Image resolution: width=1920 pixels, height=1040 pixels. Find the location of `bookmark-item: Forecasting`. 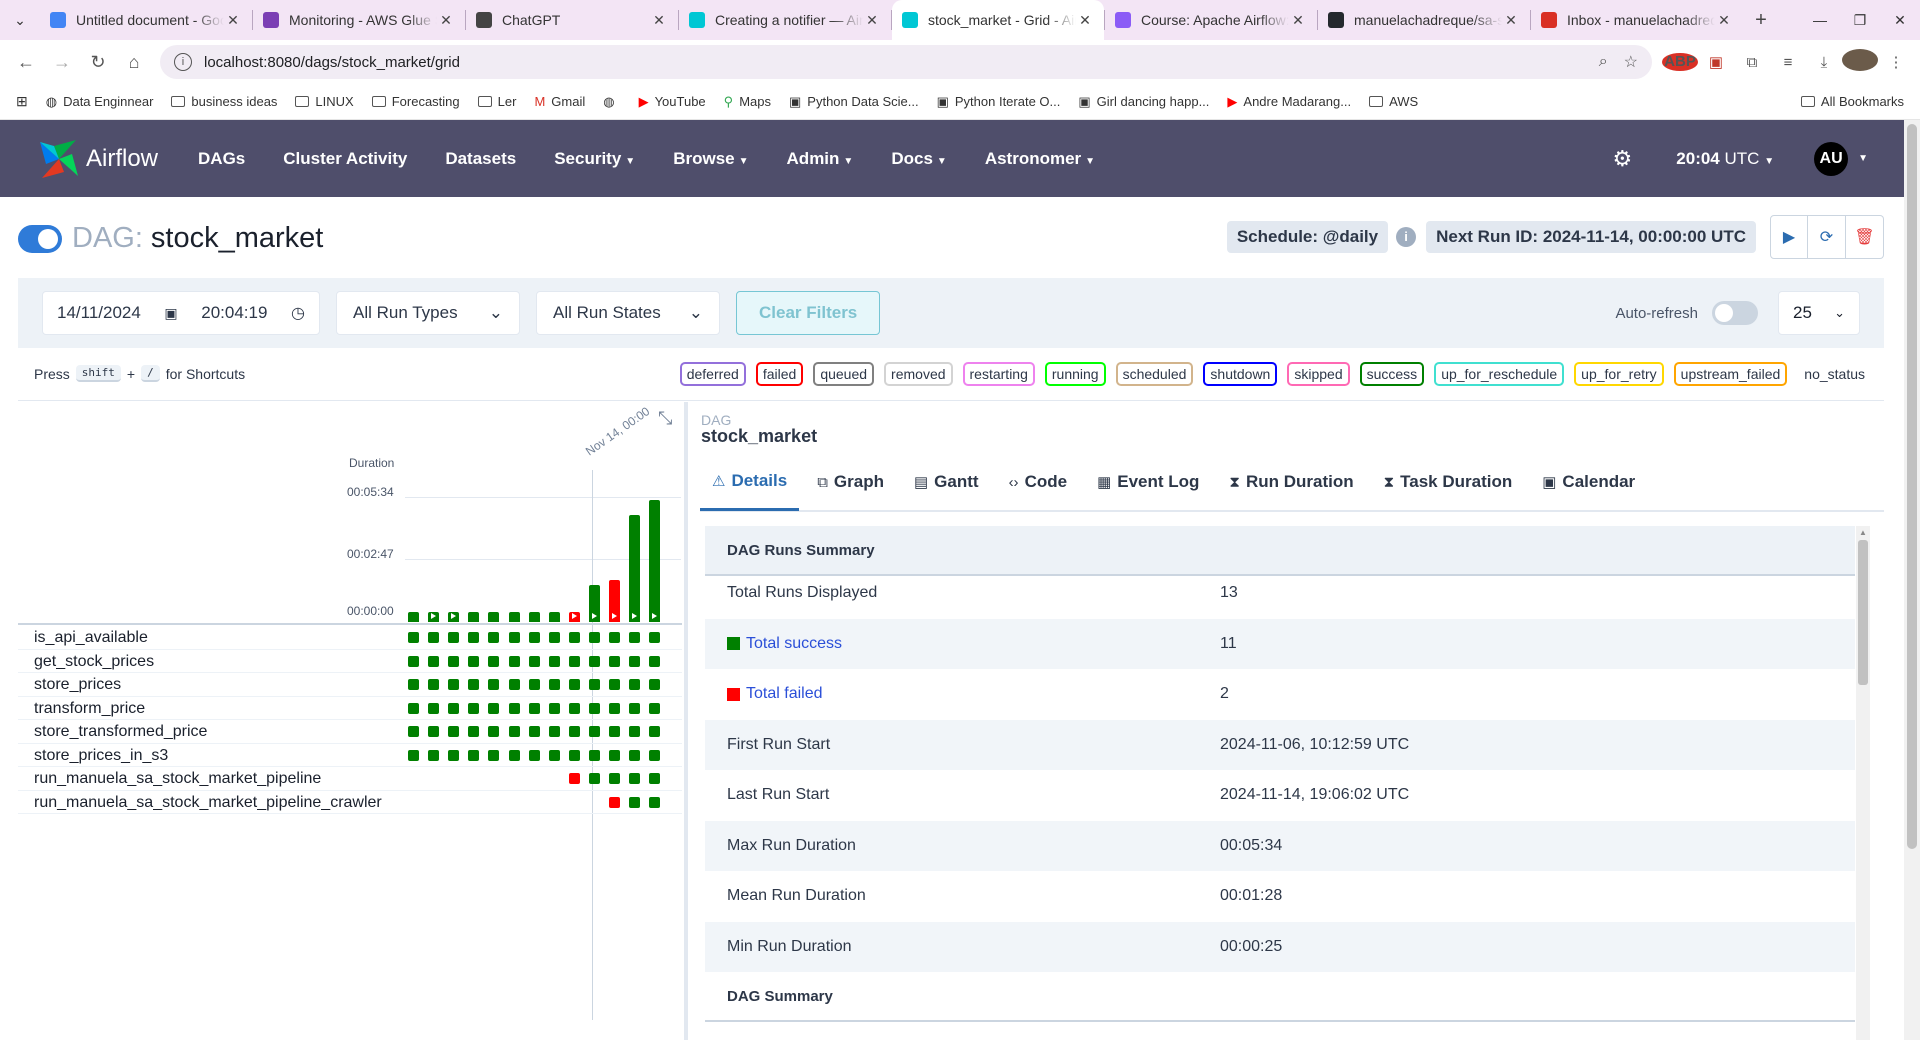

bookmark-item: Forecasting is located at coordinates (415, 101).